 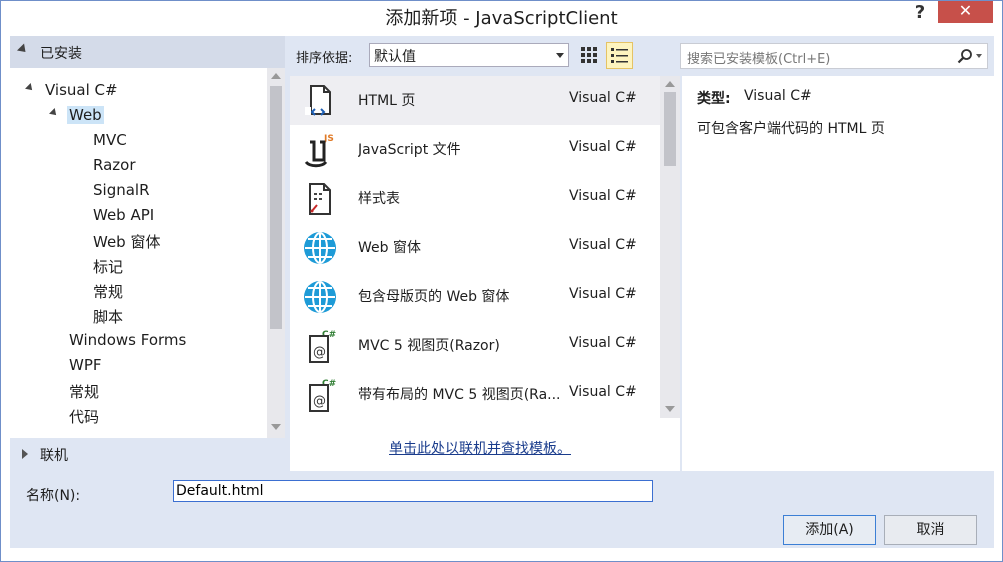 What do you see at coordinates (25, 454) in the screenshot?
I see `expand-arrow-icon` at bounding box center [25, 454].